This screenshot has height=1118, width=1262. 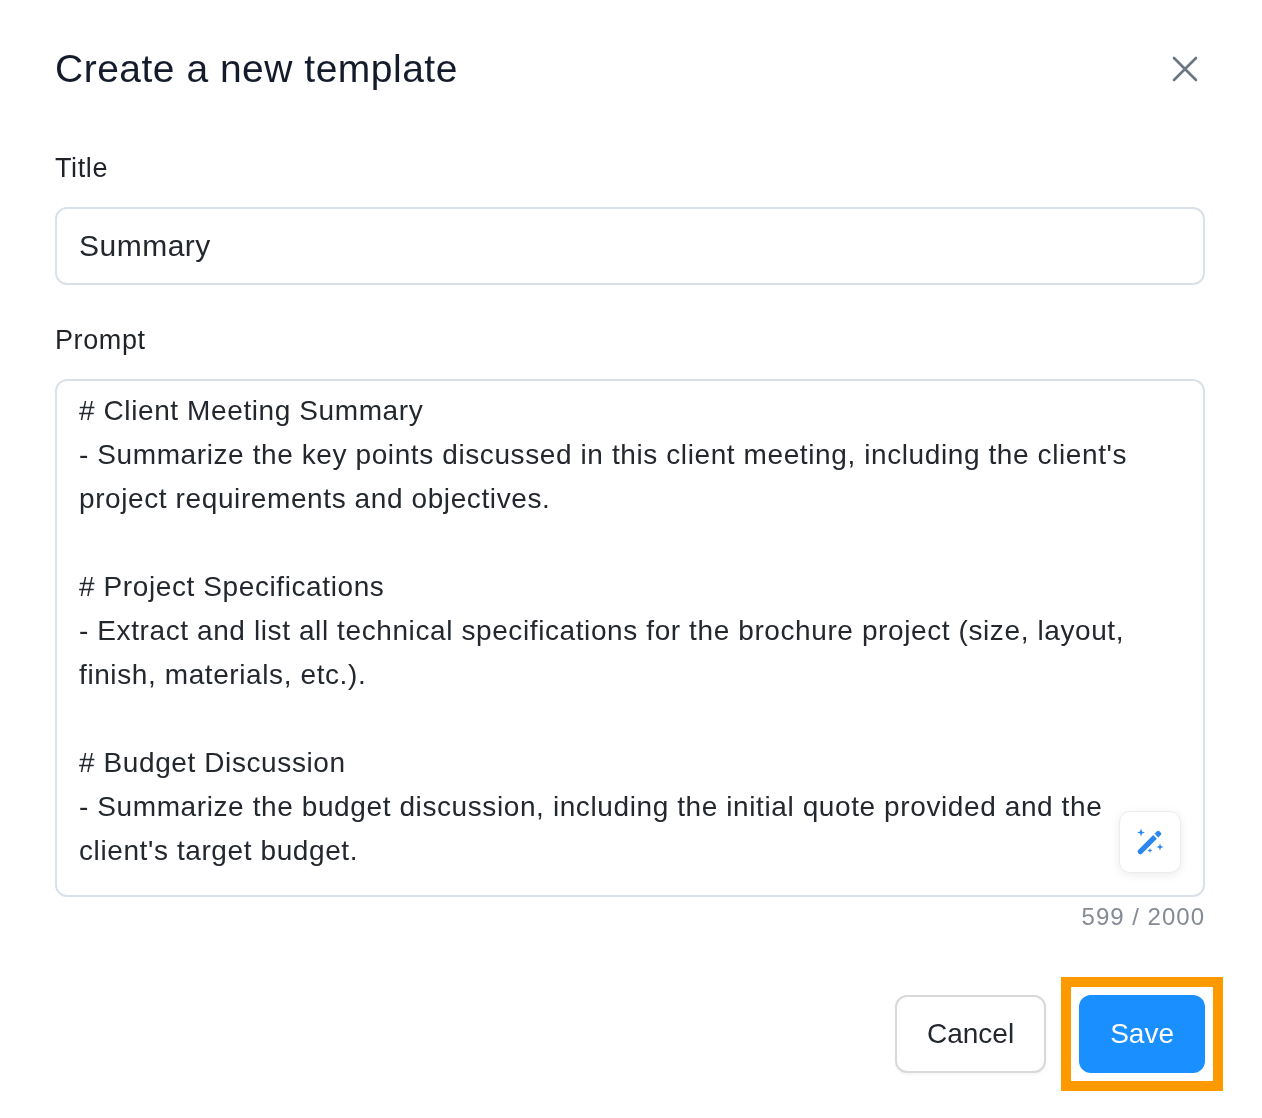 I want to click on field-label: Prompt, so click(x=100, y=340).